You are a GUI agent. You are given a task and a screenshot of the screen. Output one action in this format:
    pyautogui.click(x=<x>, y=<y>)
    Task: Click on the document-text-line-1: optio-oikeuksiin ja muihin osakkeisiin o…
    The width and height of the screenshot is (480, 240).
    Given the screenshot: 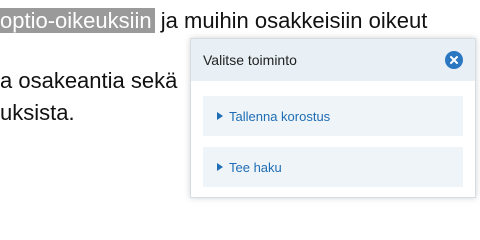 What is the action you would take?
    pyautogui.click(x=213, y=21)
    